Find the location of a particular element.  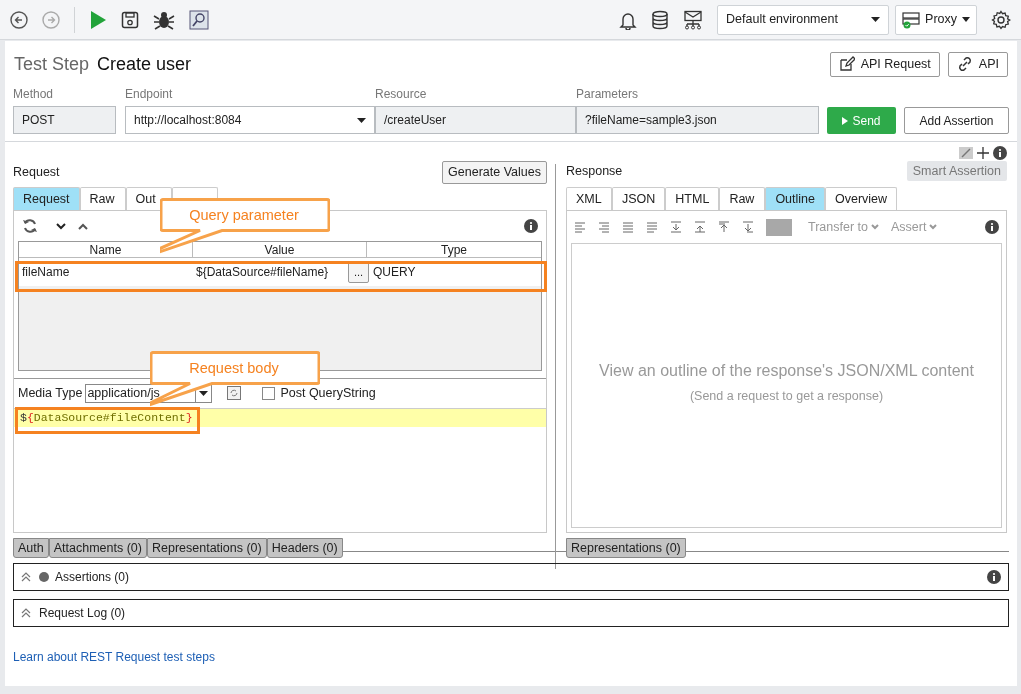

status-dot-icon is located at coordinates (44, 577).